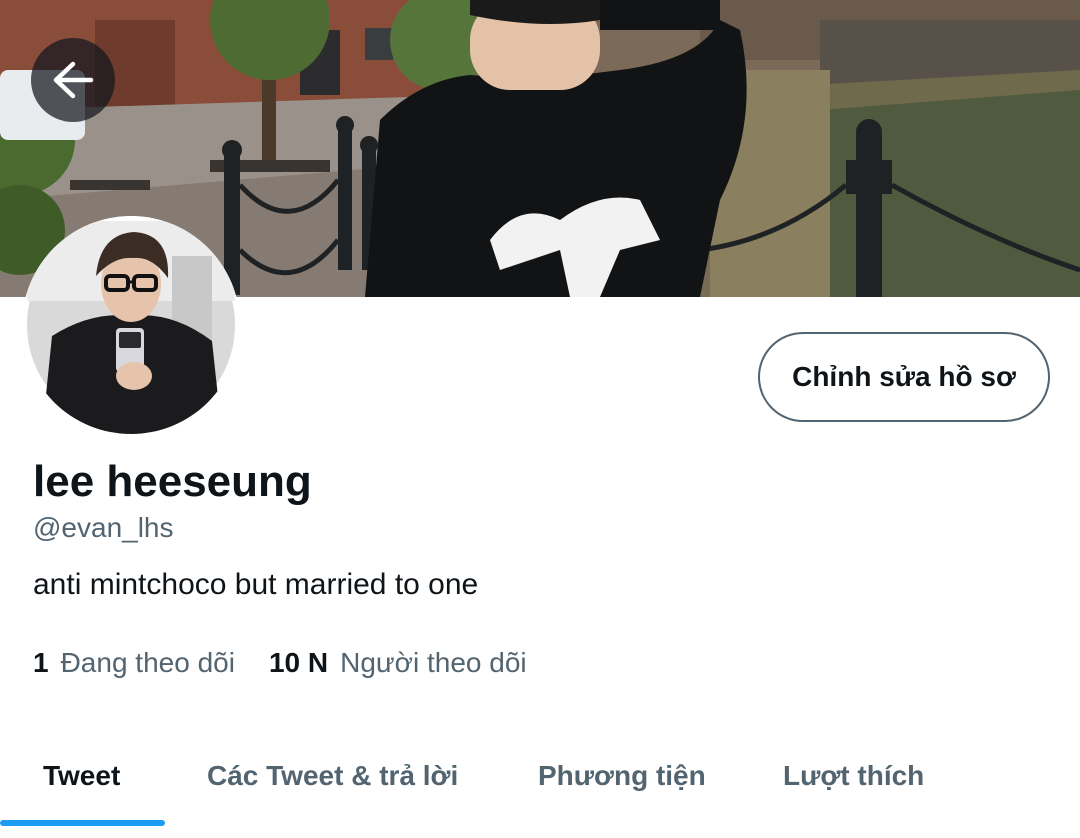  Describe the element at coordinates (904, 377) in the screenshot. I see `edit-profile-button: Chỉnh sửa hồ sơ` at that location.